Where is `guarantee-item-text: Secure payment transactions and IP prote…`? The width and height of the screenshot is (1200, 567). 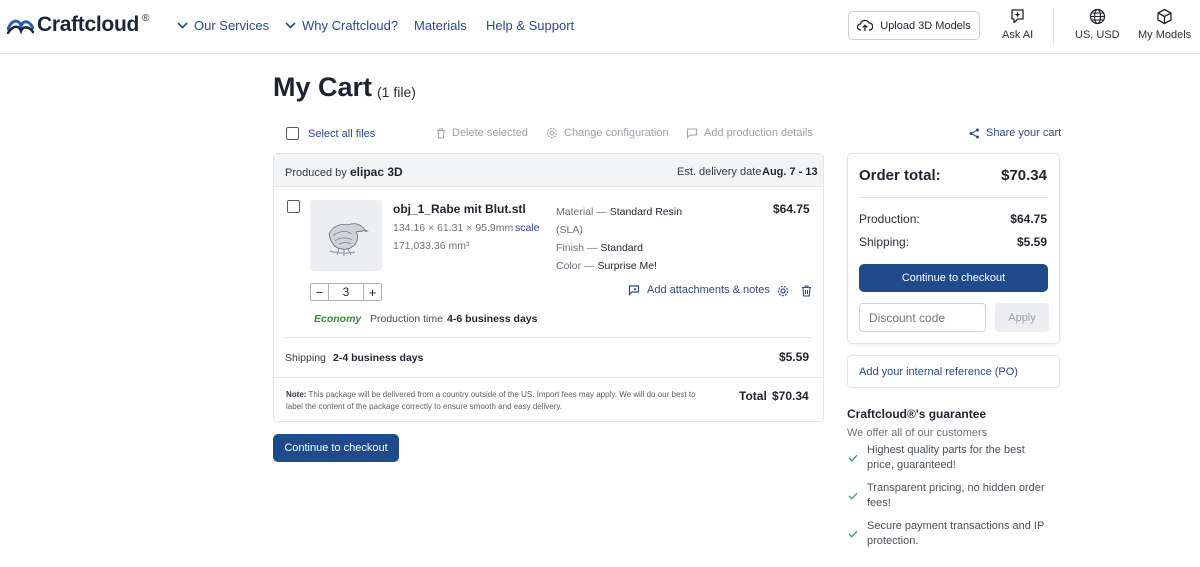 guarantee-item-text: Secure payment transactions and IP prote… is located at coordinates (956, 533).